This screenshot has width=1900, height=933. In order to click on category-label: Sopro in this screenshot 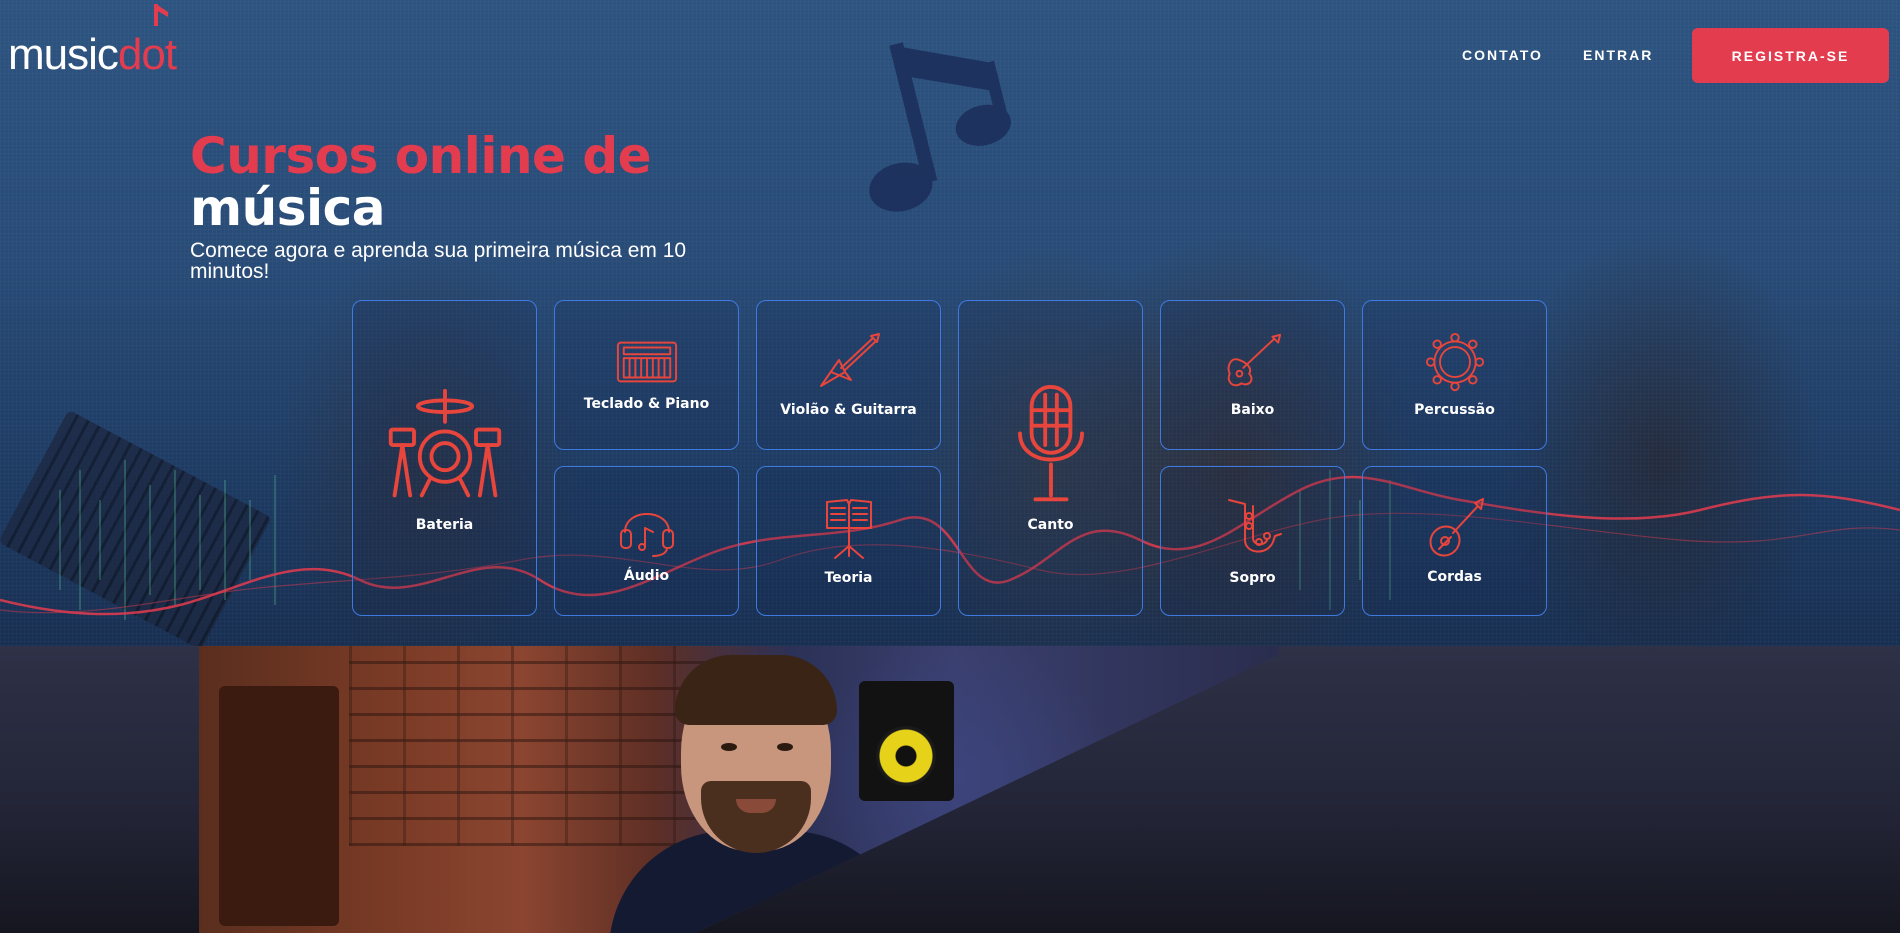, I will do `click(1252, 578)`.